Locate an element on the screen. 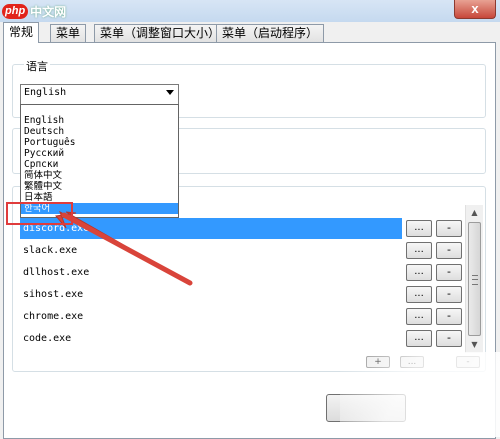  process-name: code.exe is located at coordinates (211, 338).